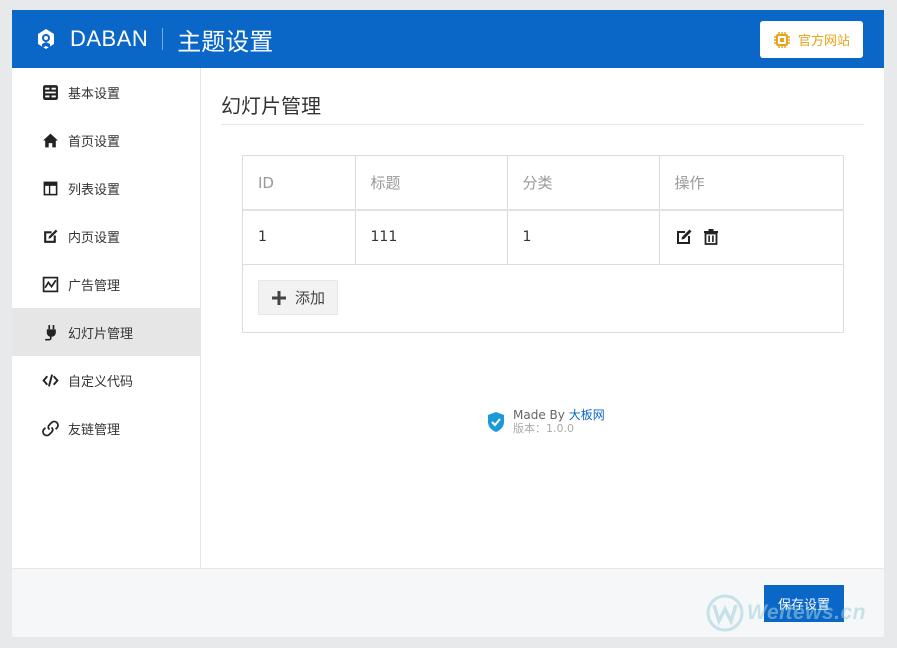 Image resolution: width=897 pixels, height=648 pixels. I want to click on sidebar-item-label: 列表设置, so click(94, 190).